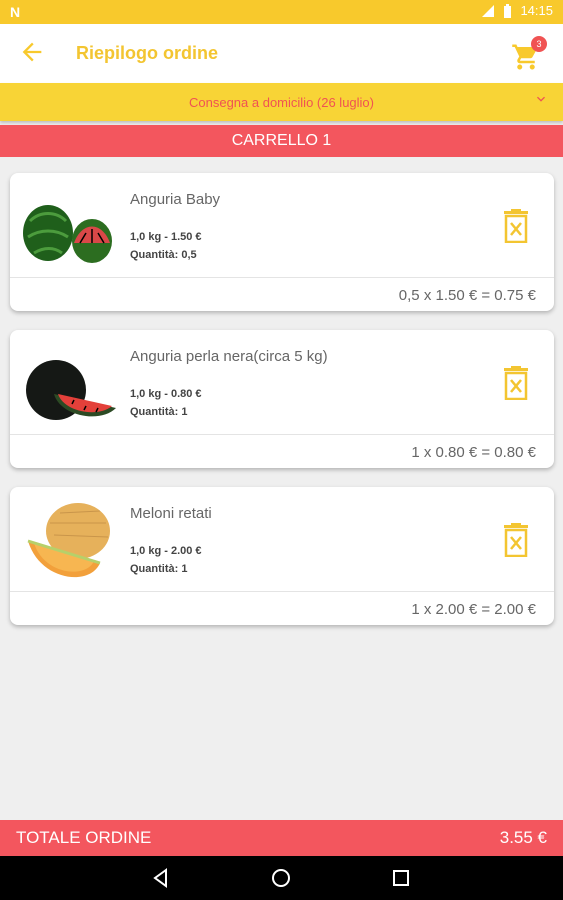  What do you see at coordinates (175, 199) in the screenshot?
I see `item-name: Anguria Baby` at bounding box center [175, 199].